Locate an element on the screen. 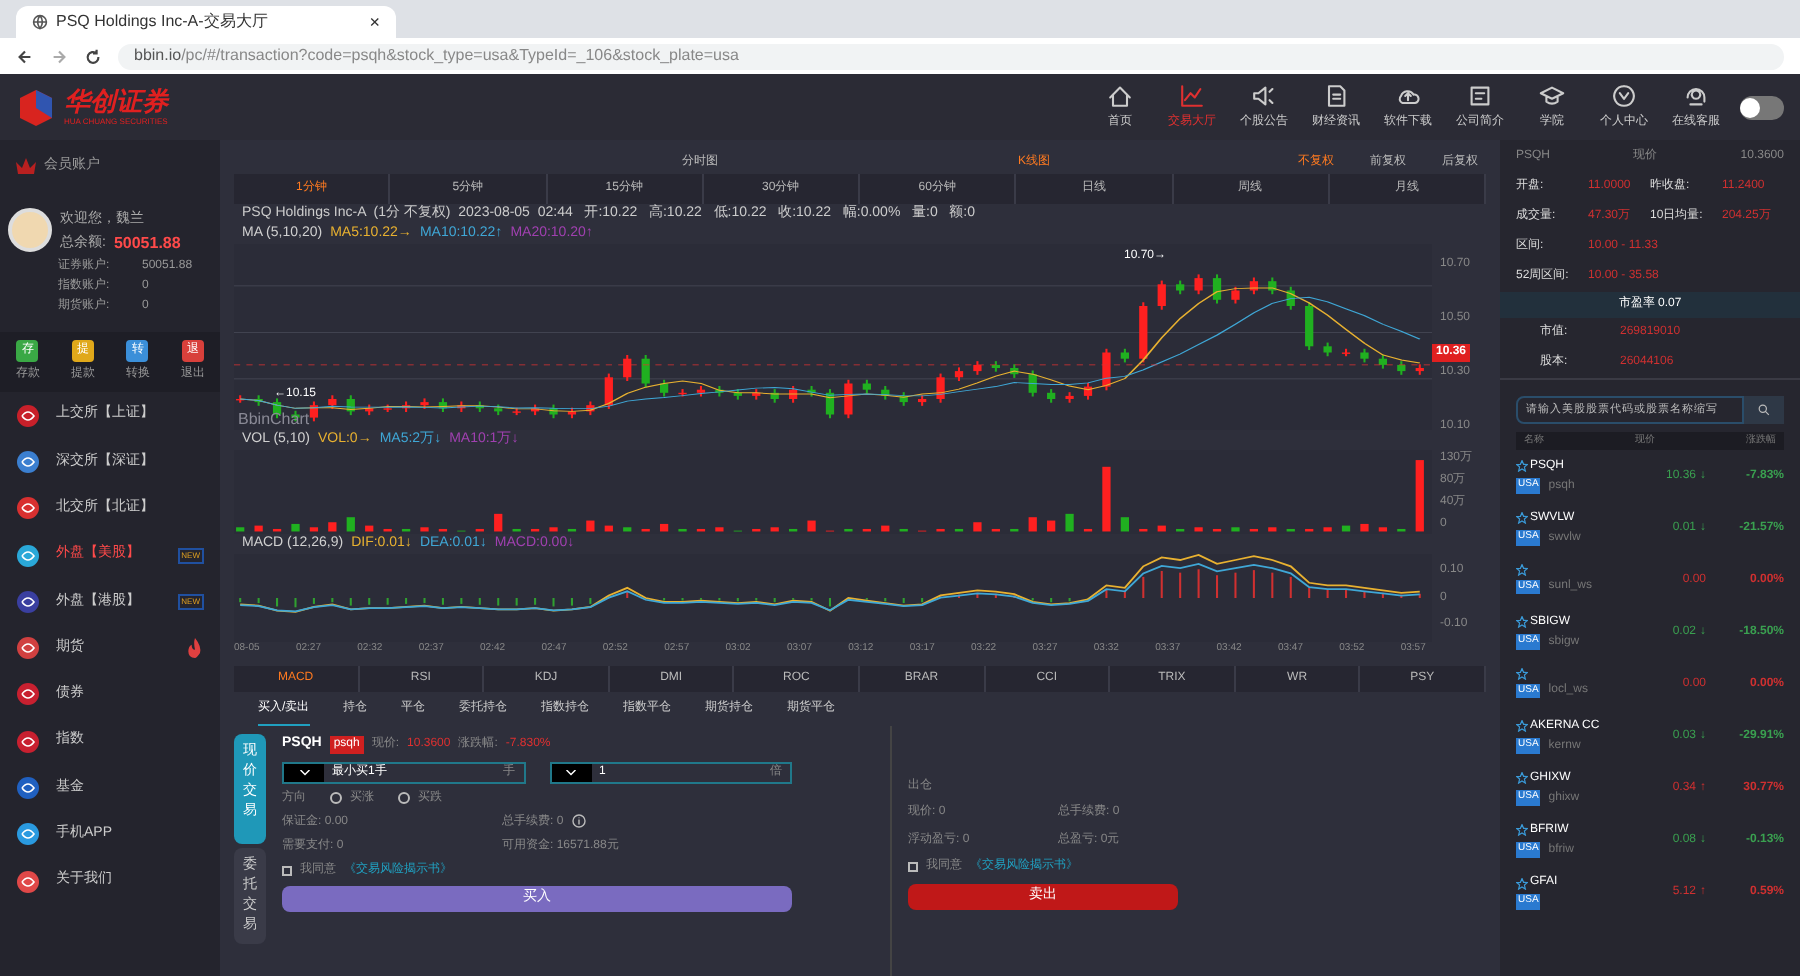  crown-icon is located at coordinates (26, 166).